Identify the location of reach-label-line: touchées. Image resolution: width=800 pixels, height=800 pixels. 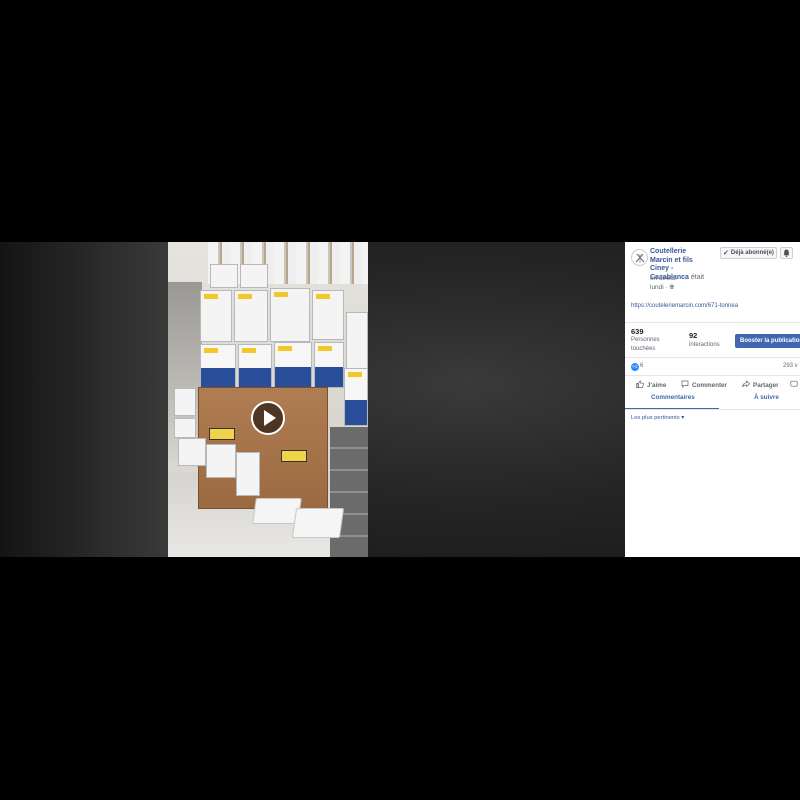
(643, 348).